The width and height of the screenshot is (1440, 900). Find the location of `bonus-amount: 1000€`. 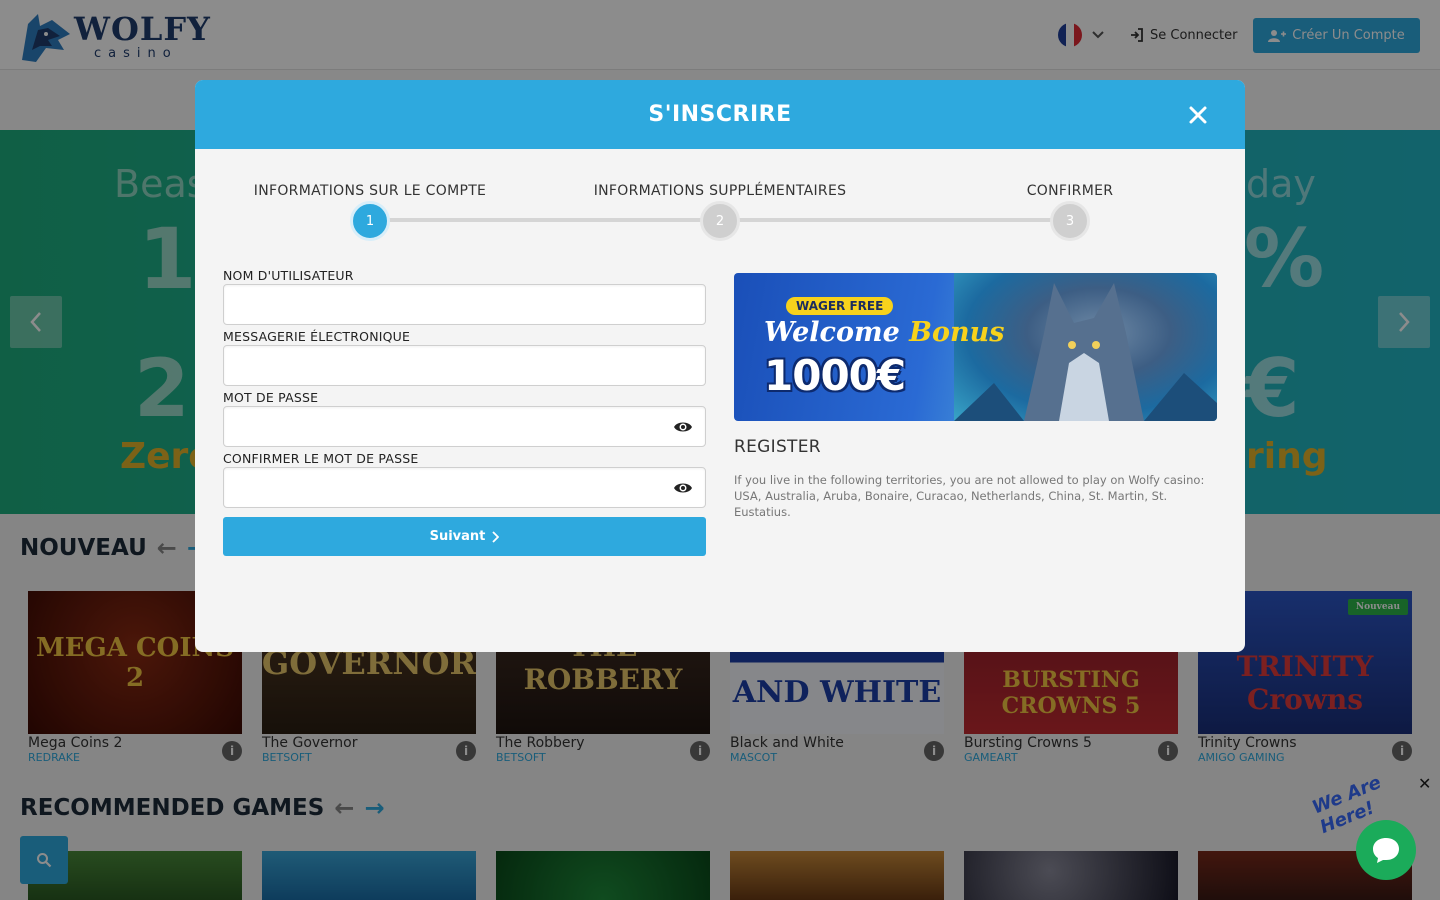

bonus-amount: 1000€ is located at coordinates (835, 375).